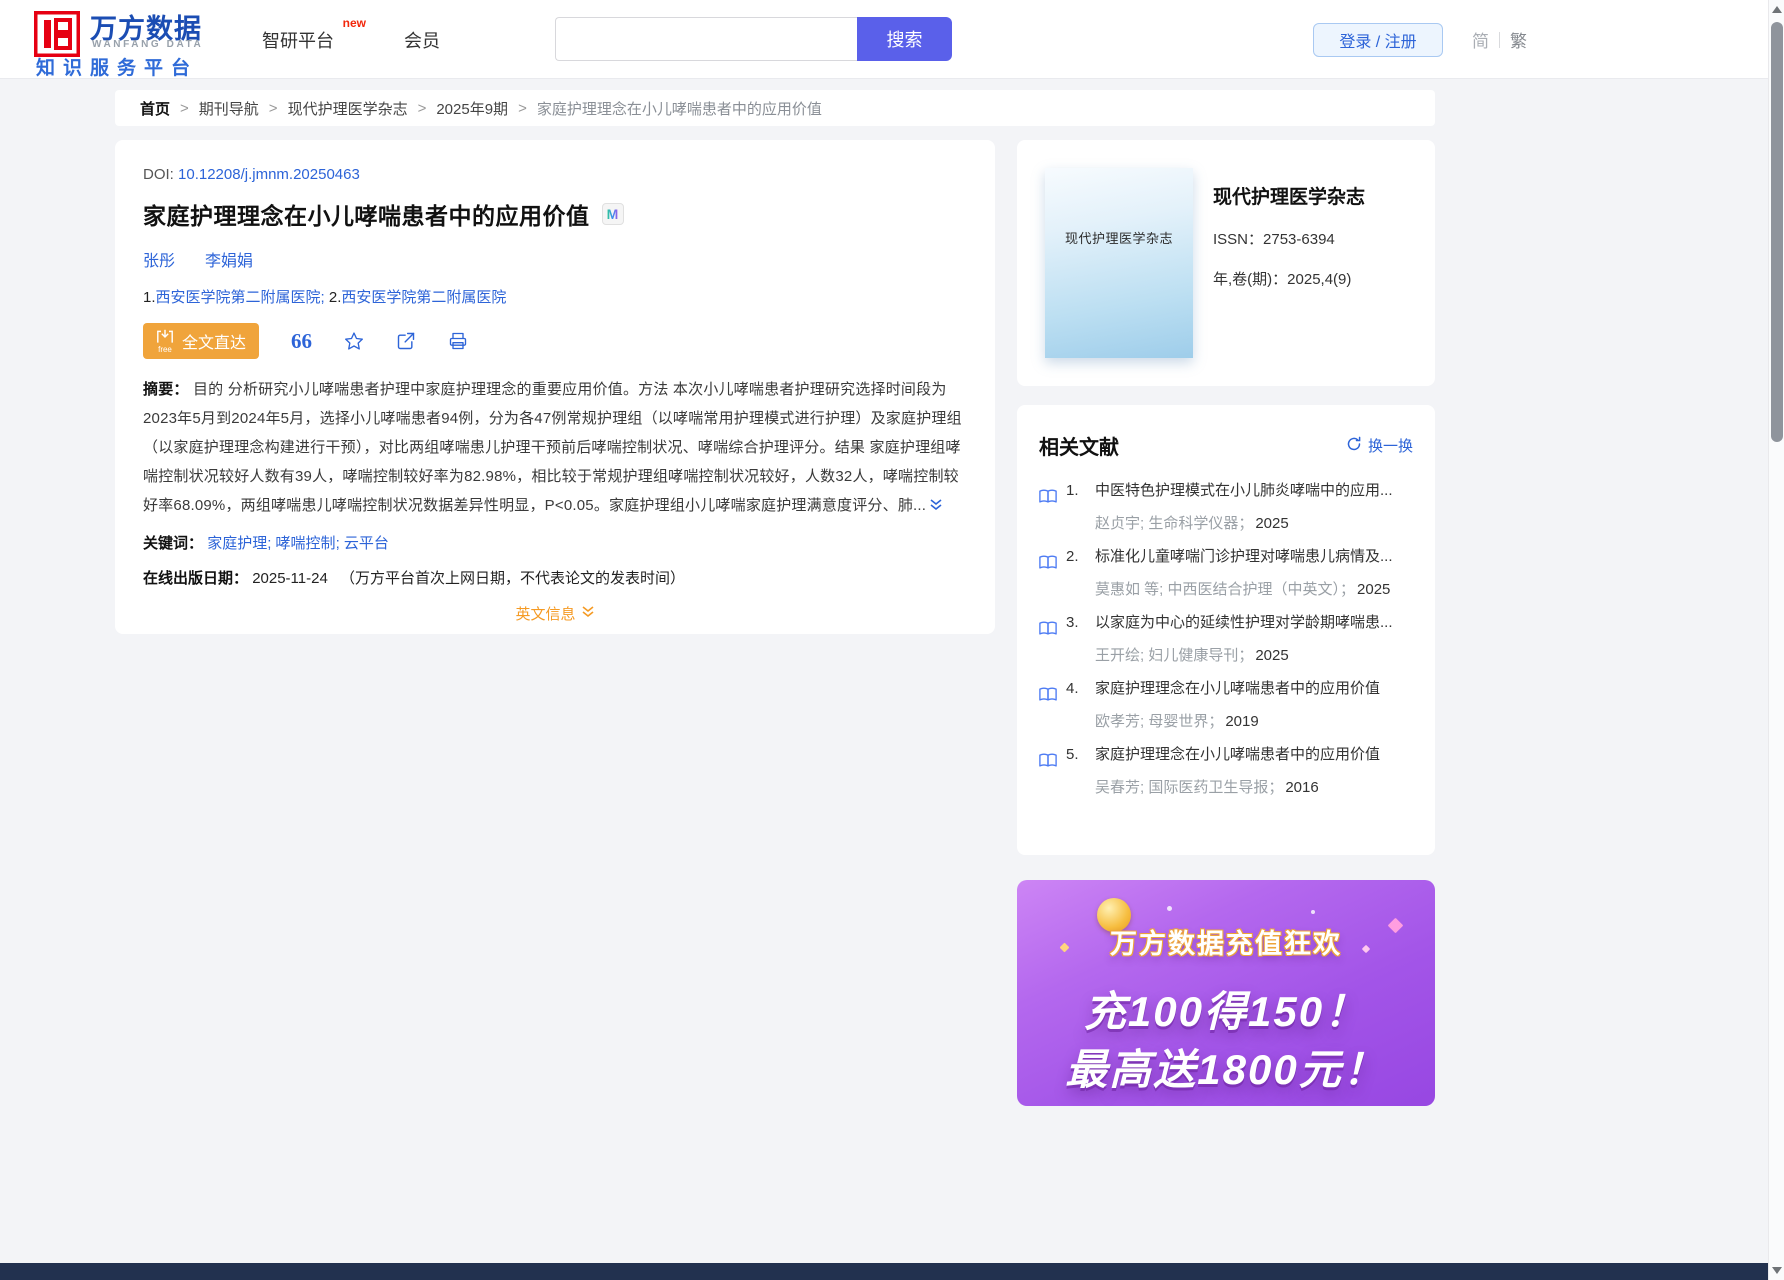 Image resolution: width=1784 pixels, height=1280 pixels. I want to click on related-item-meta: 欧孝芳; 母婴世界； 2019, so click(1177, 721).